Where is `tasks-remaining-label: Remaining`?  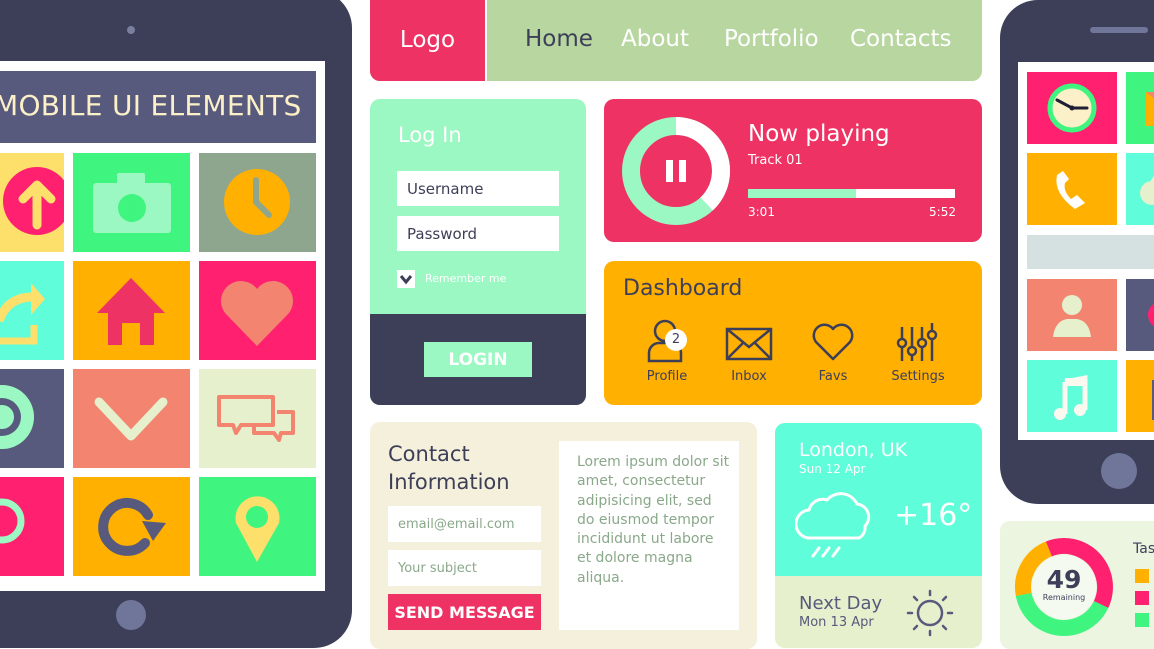 tasks-remaining-label: Remaining is located at coordinates (1064, 597).